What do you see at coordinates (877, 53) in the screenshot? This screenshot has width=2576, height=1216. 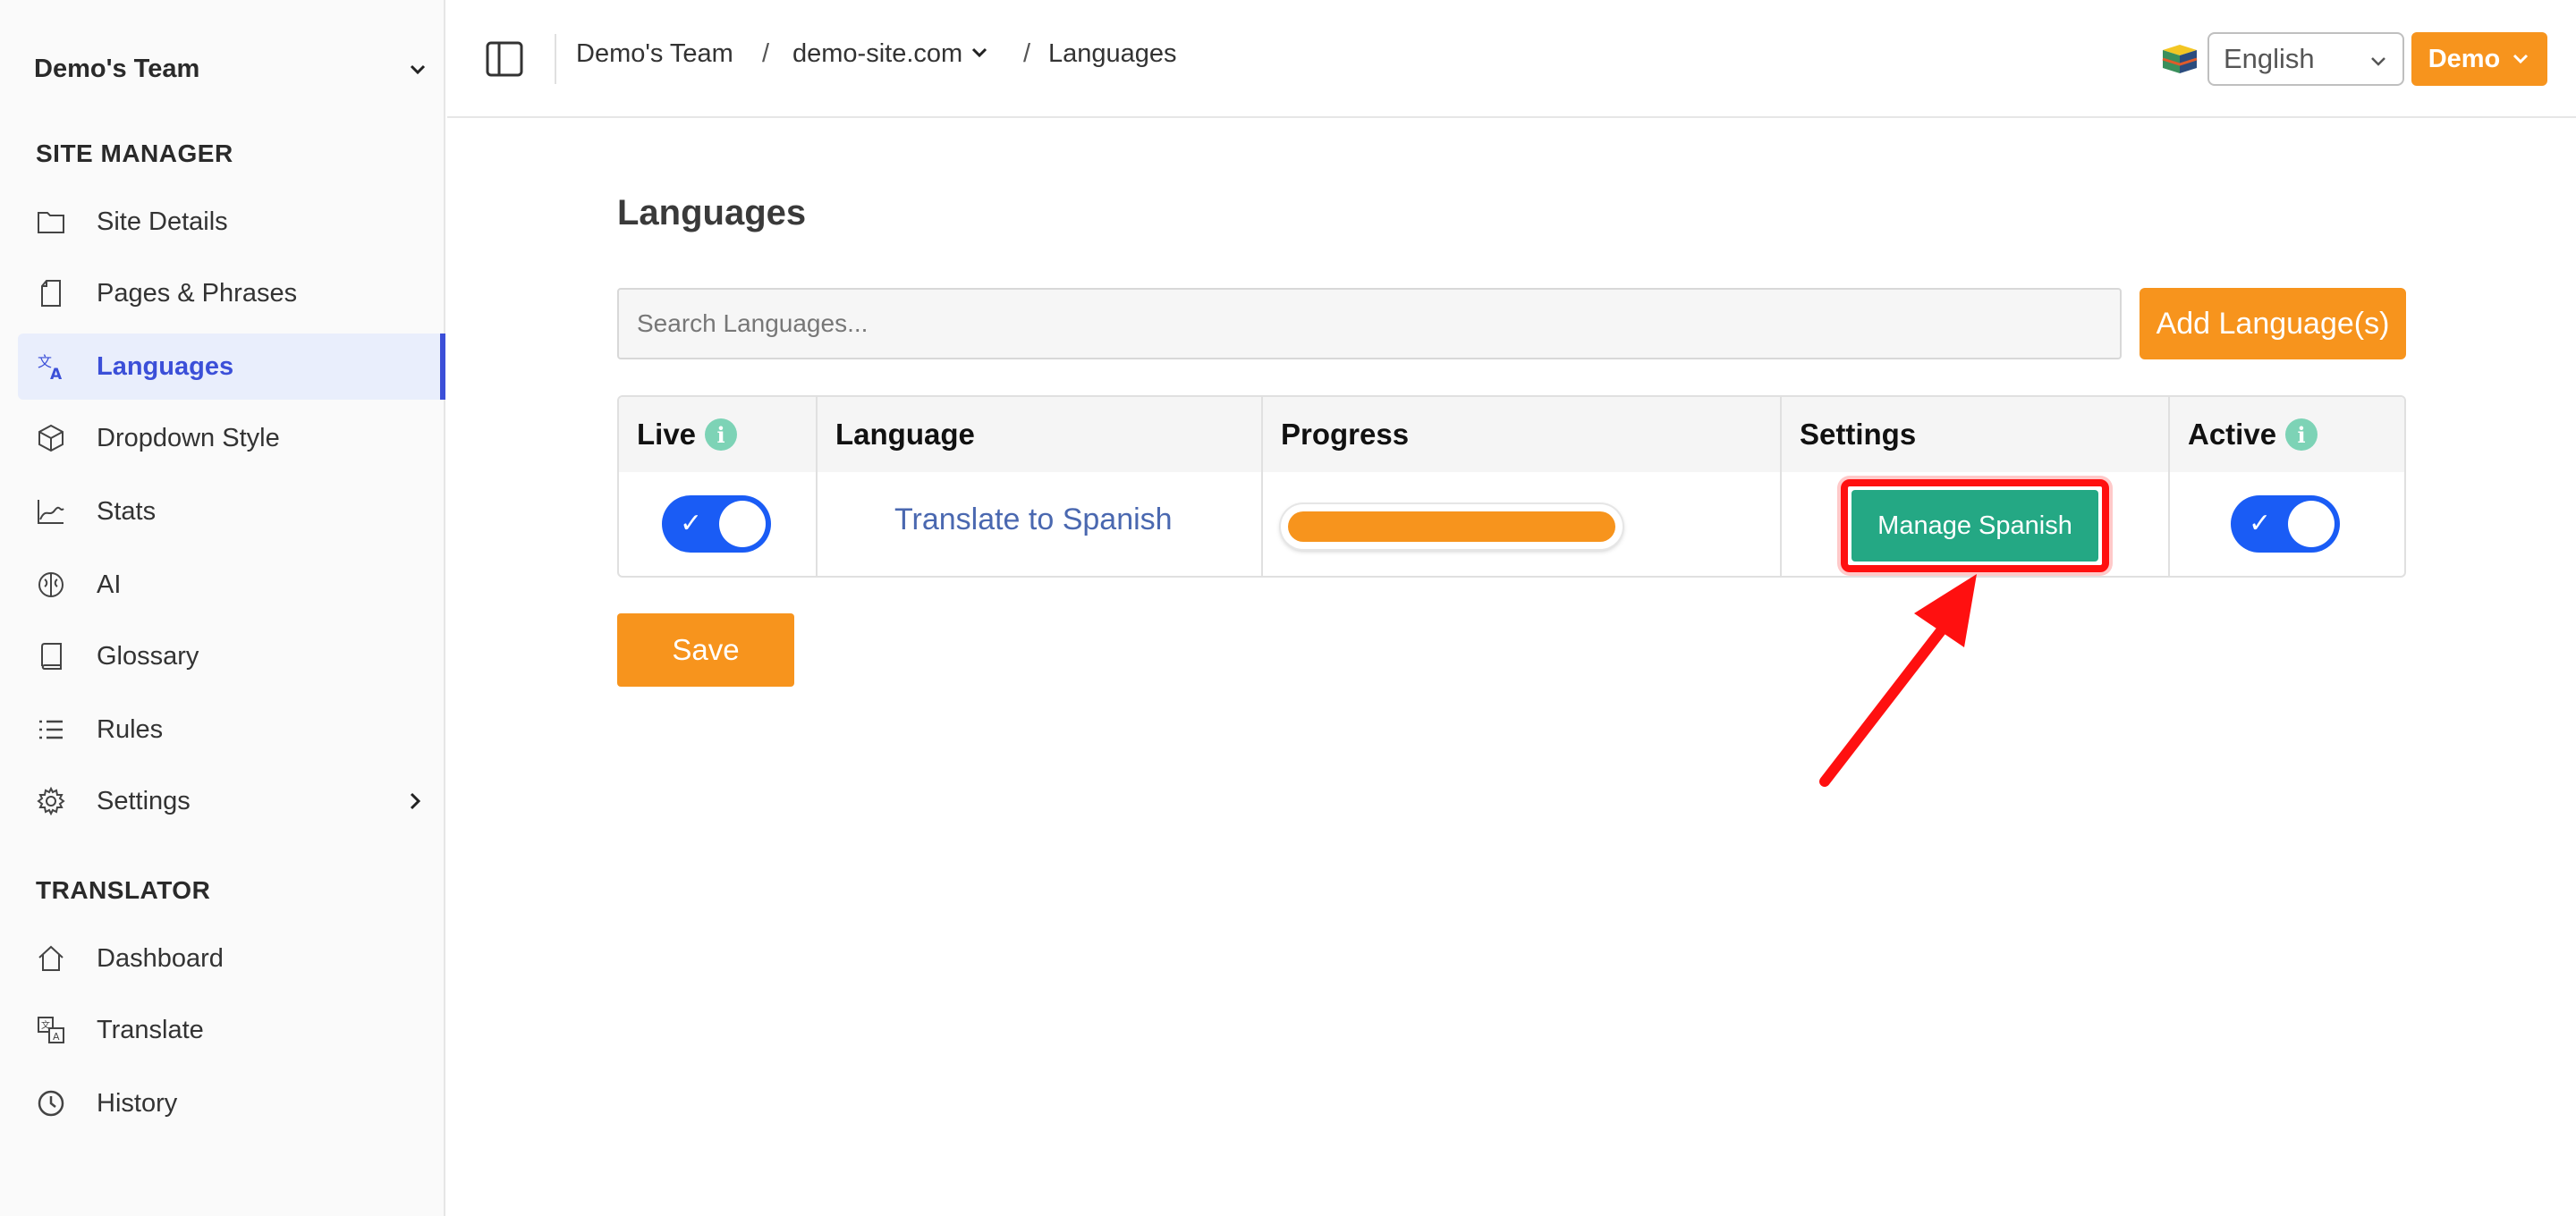 I see `breadcrumb-site-label: demo-site.com` at bounding box center [877, 53].